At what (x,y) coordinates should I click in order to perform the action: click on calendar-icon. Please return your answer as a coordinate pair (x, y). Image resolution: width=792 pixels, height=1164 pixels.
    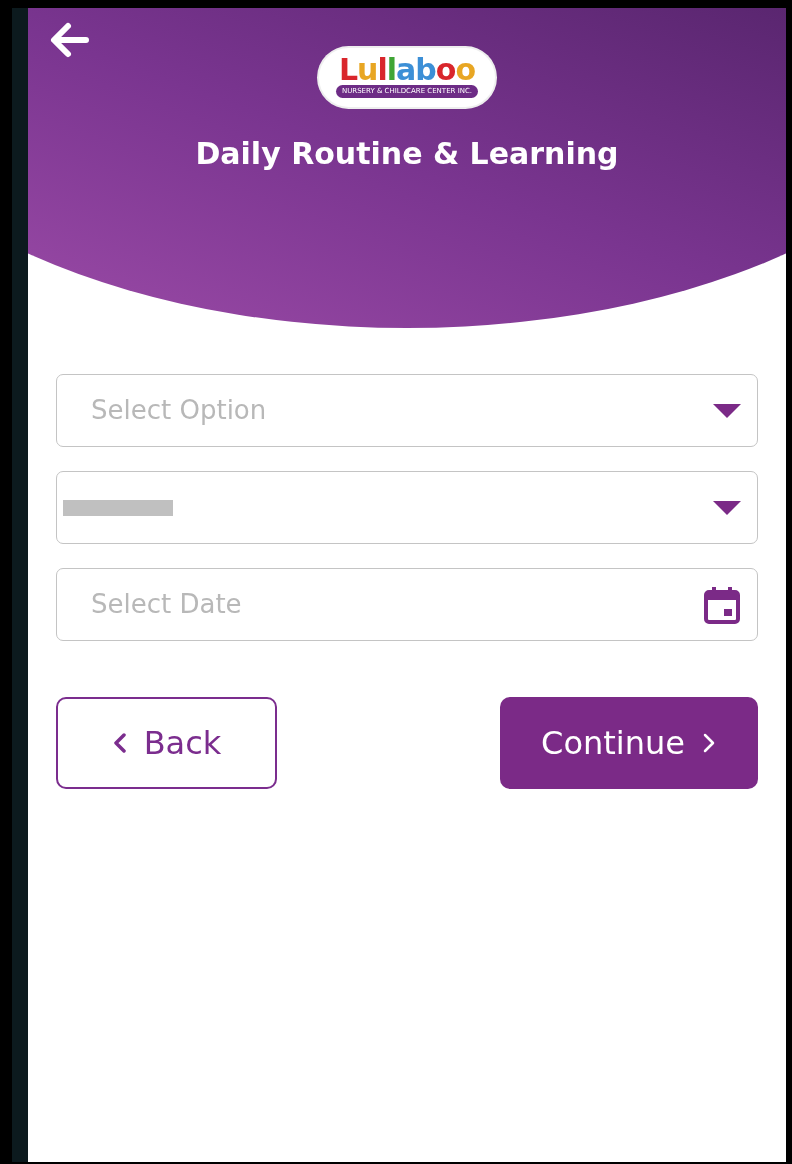
    Looking at the image, I should click on (722, 604).